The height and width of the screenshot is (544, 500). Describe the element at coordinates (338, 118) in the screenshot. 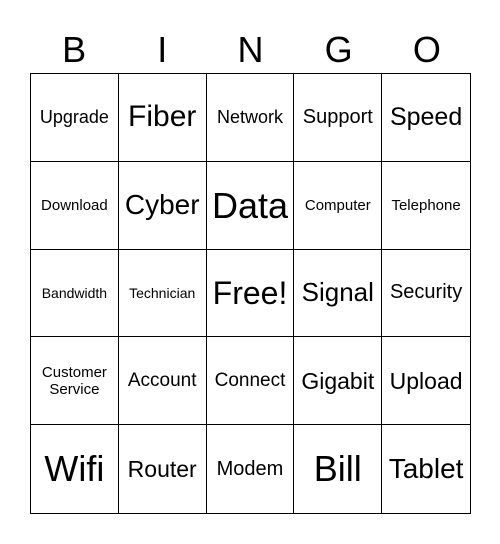

I see `bingo-cell: Support` at that location.